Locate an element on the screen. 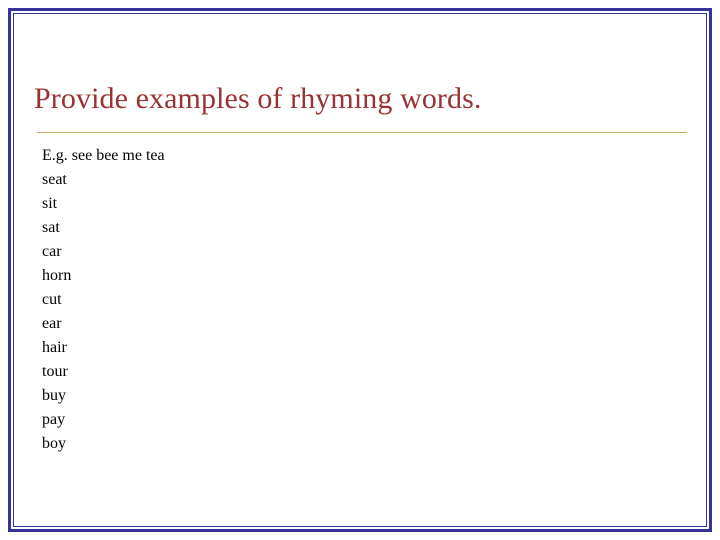  list-item: tour is located at coordinates (55, 371).